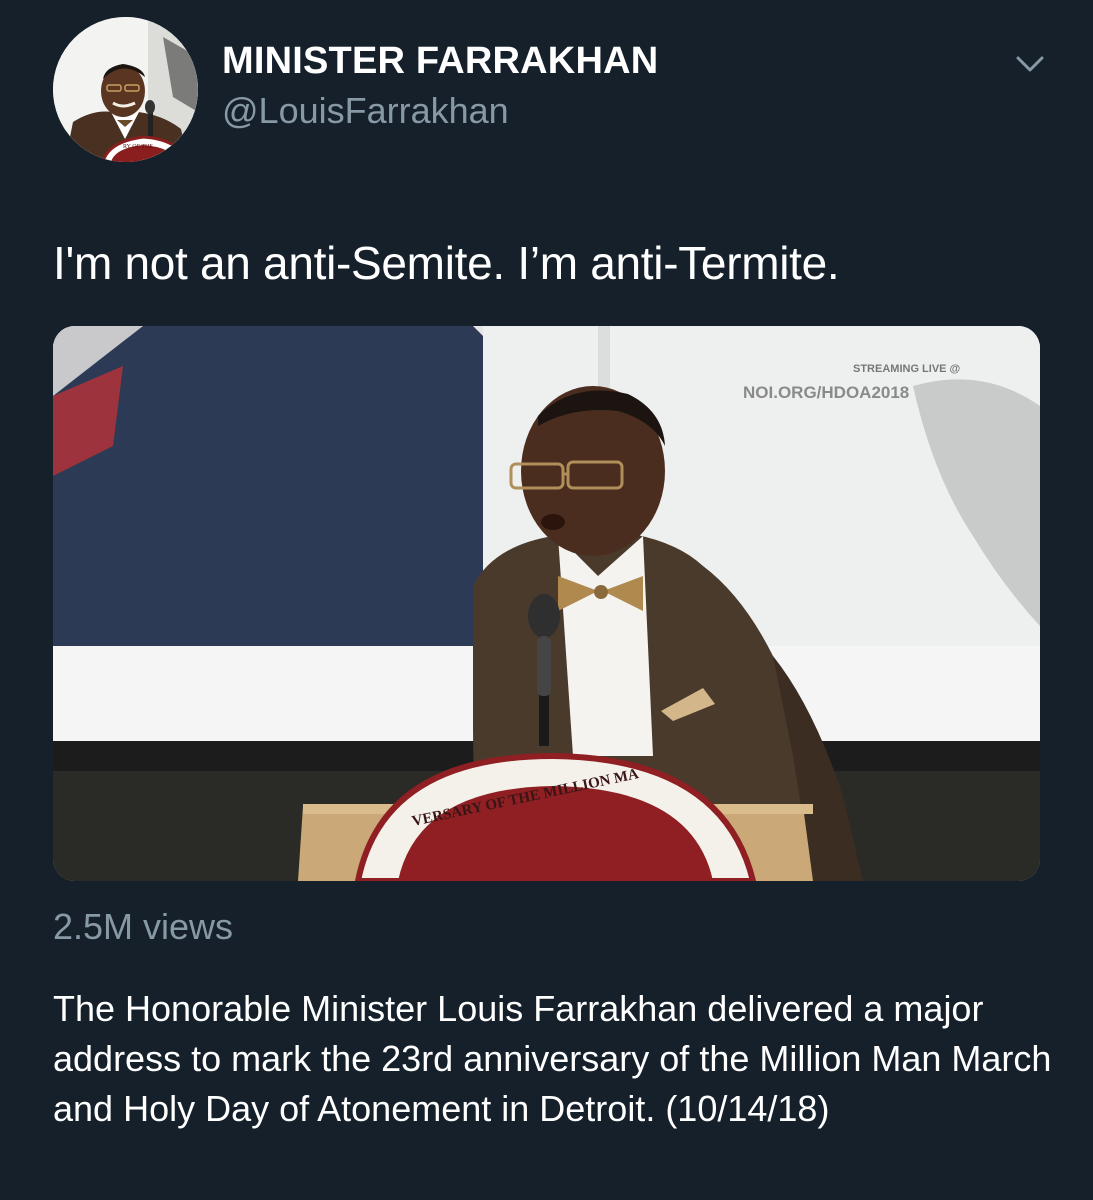 The width and height of the screenshot is (1093, 1200). What do you see at coordinates (138, 147) in the screenshot?
I see `avatar-podium-text: RY OF THE` at bounding box center [138, 147].